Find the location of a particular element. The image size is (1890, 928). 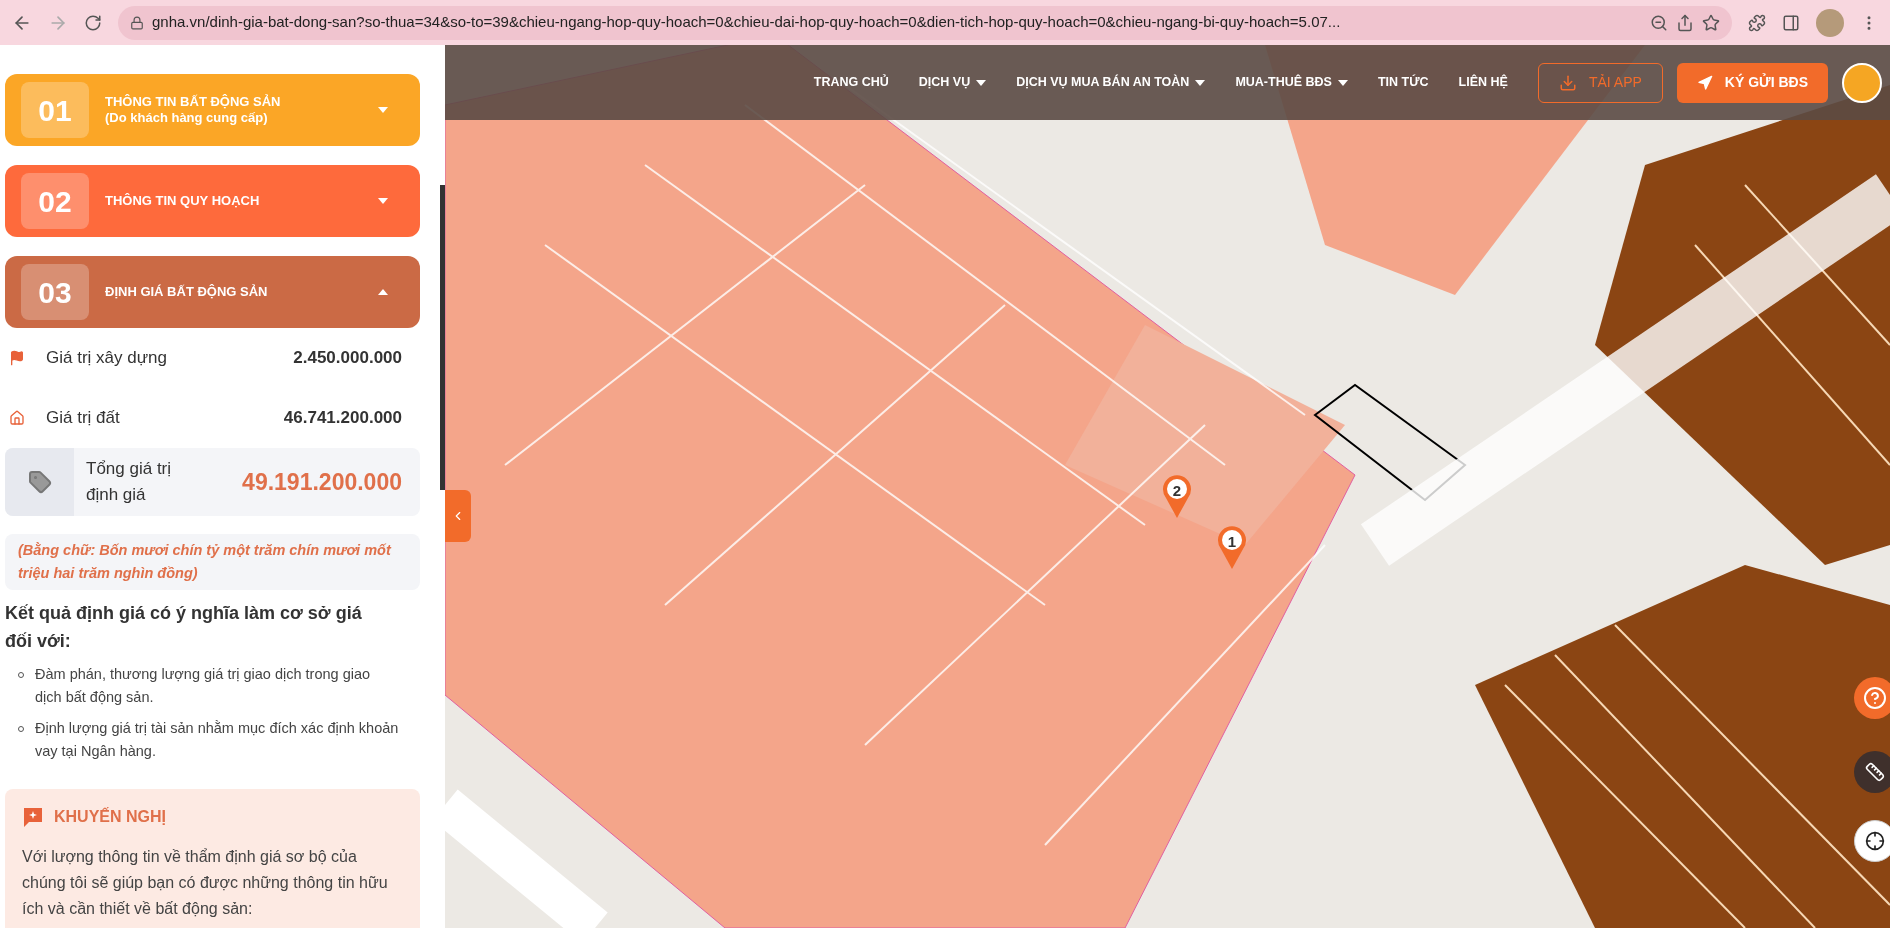

accordion-header: 03 ĐỊNH GIÁ BẤT ĐỘNG SẢN is located at coordinates (212, 292).